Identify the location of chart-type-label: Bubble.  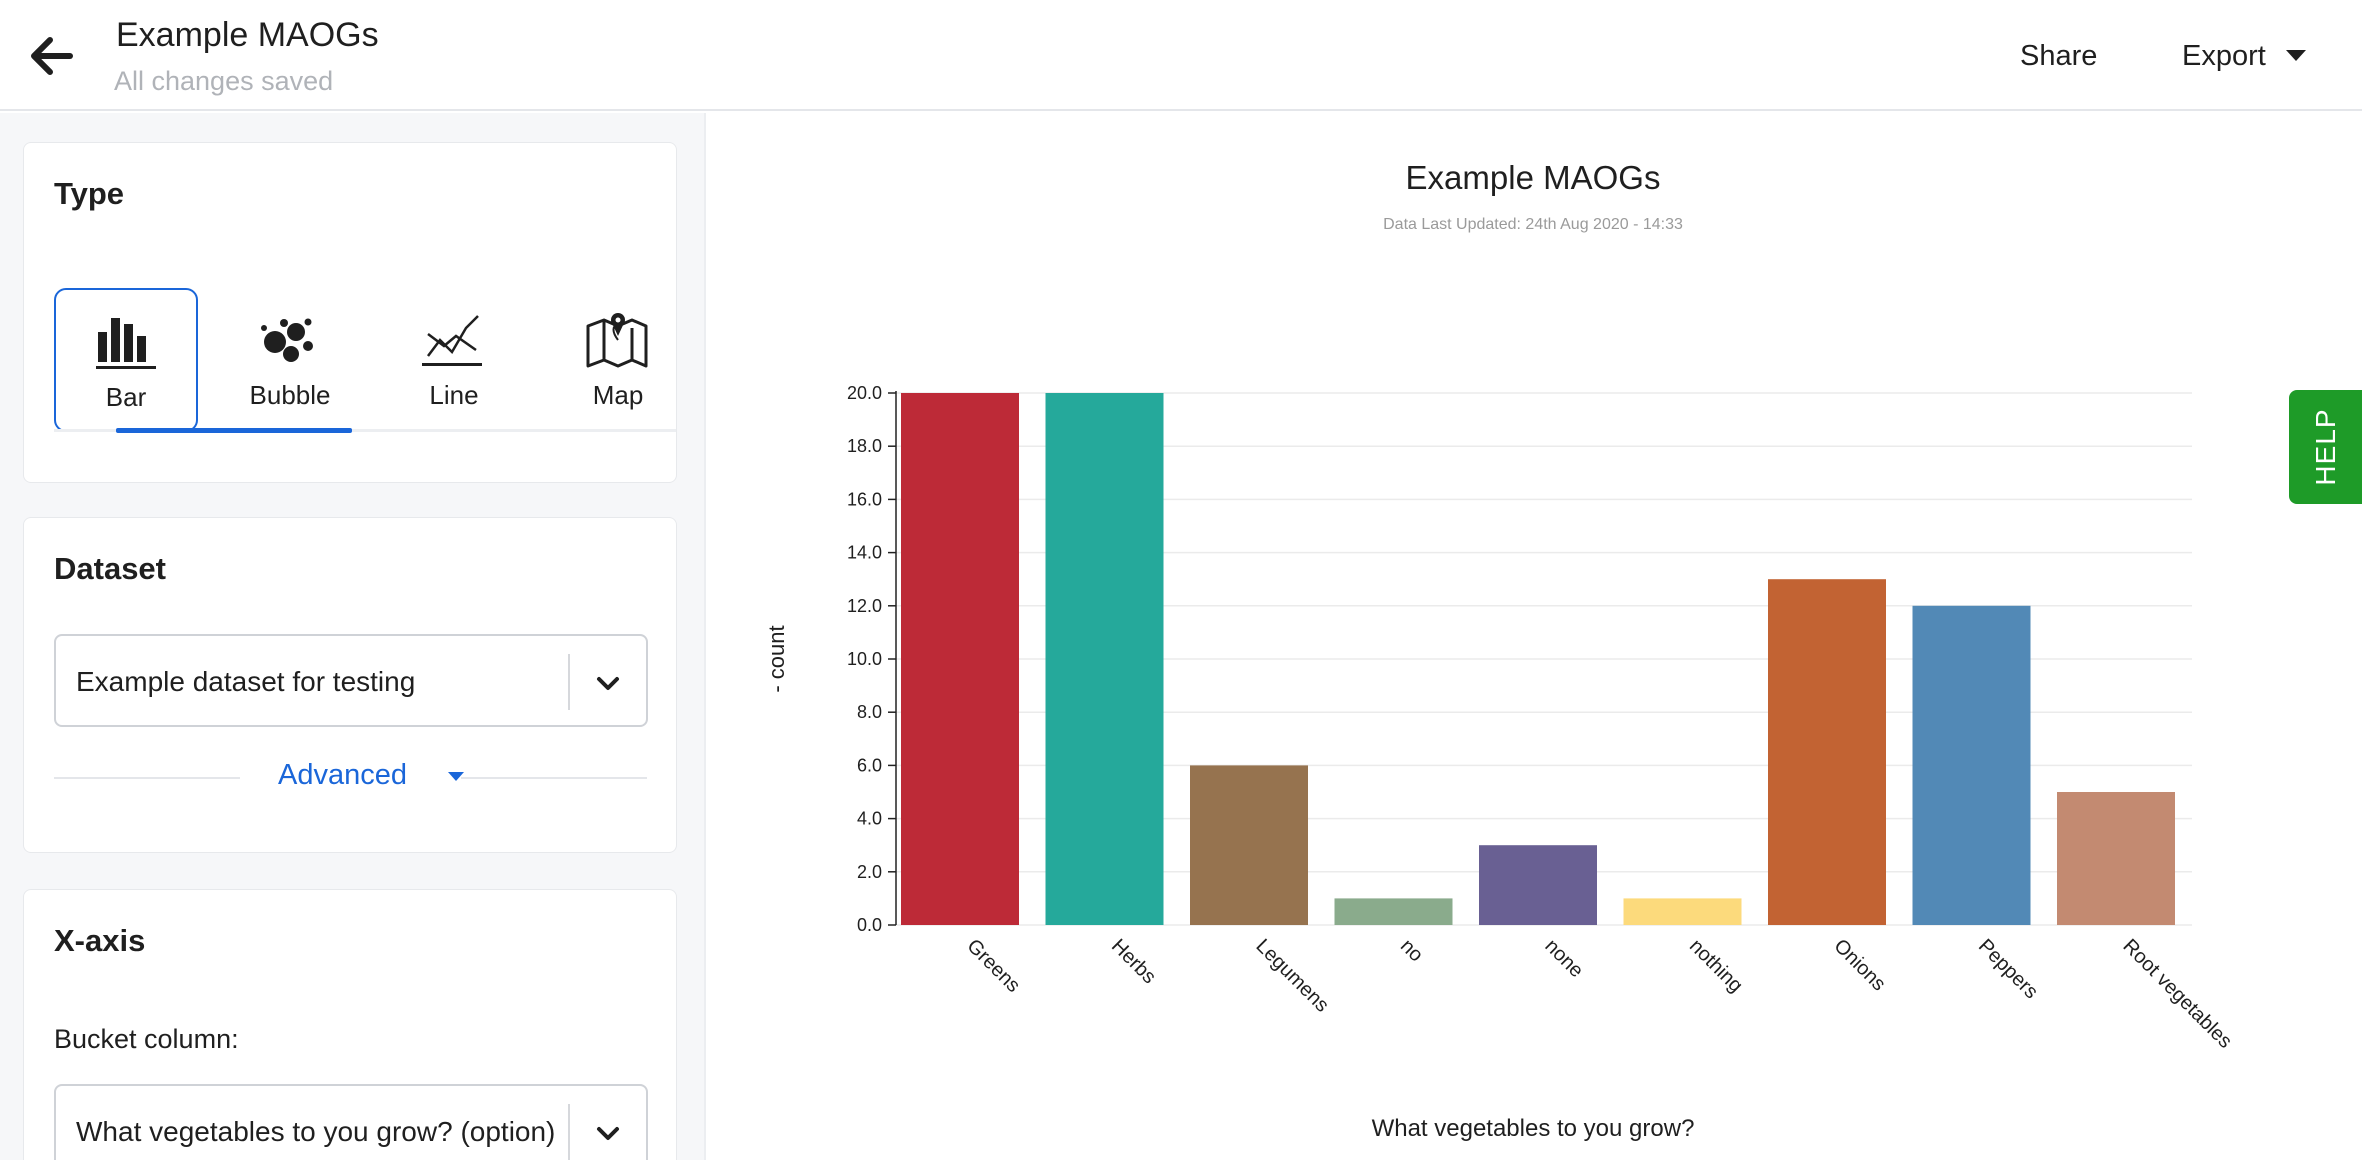
(290, 395).